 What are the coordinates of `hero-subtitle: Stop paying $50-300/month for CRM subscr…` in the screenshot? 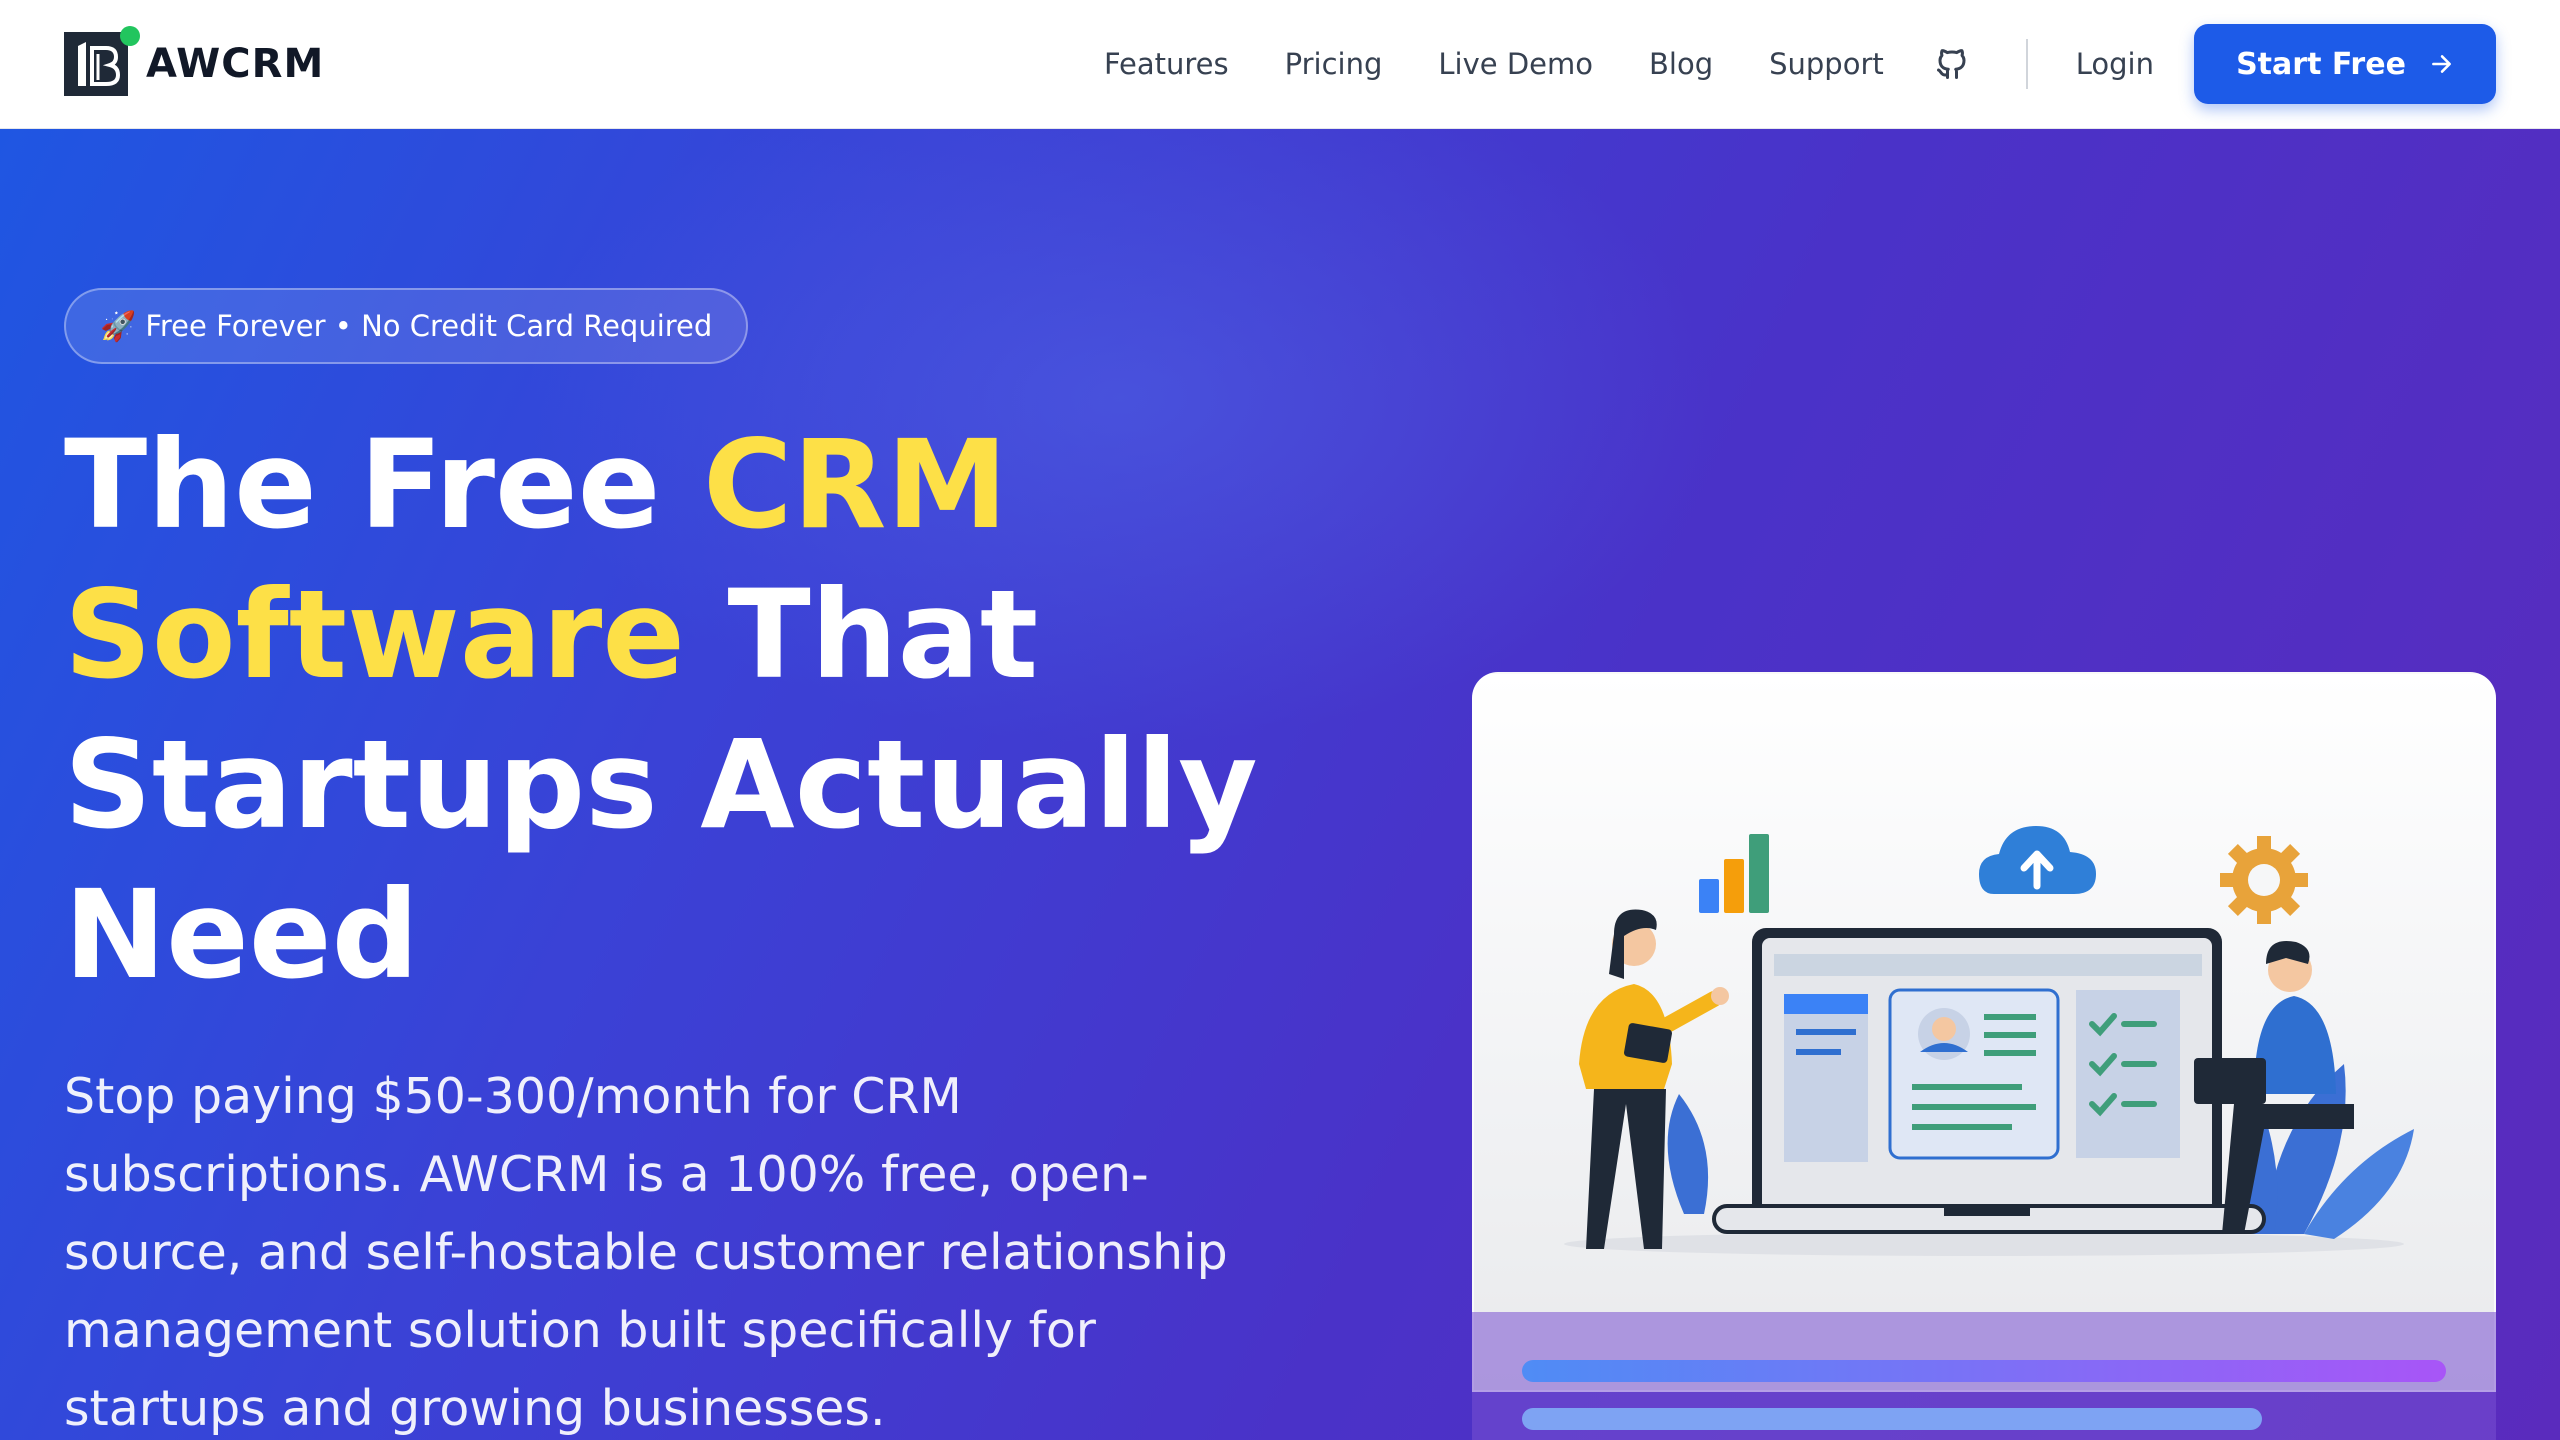 It's located at (646, 1252).